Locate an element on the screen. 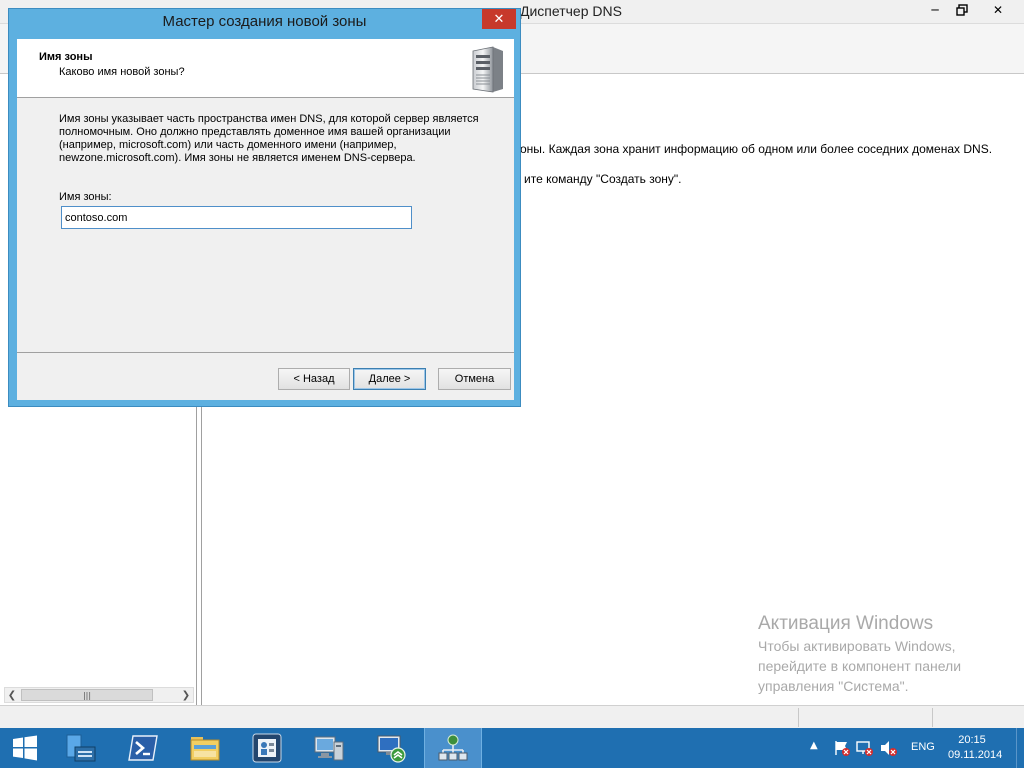 The width and height of the screenshot is (1024, 768). taskbar-computer-management is located at coordinates (329, 748).